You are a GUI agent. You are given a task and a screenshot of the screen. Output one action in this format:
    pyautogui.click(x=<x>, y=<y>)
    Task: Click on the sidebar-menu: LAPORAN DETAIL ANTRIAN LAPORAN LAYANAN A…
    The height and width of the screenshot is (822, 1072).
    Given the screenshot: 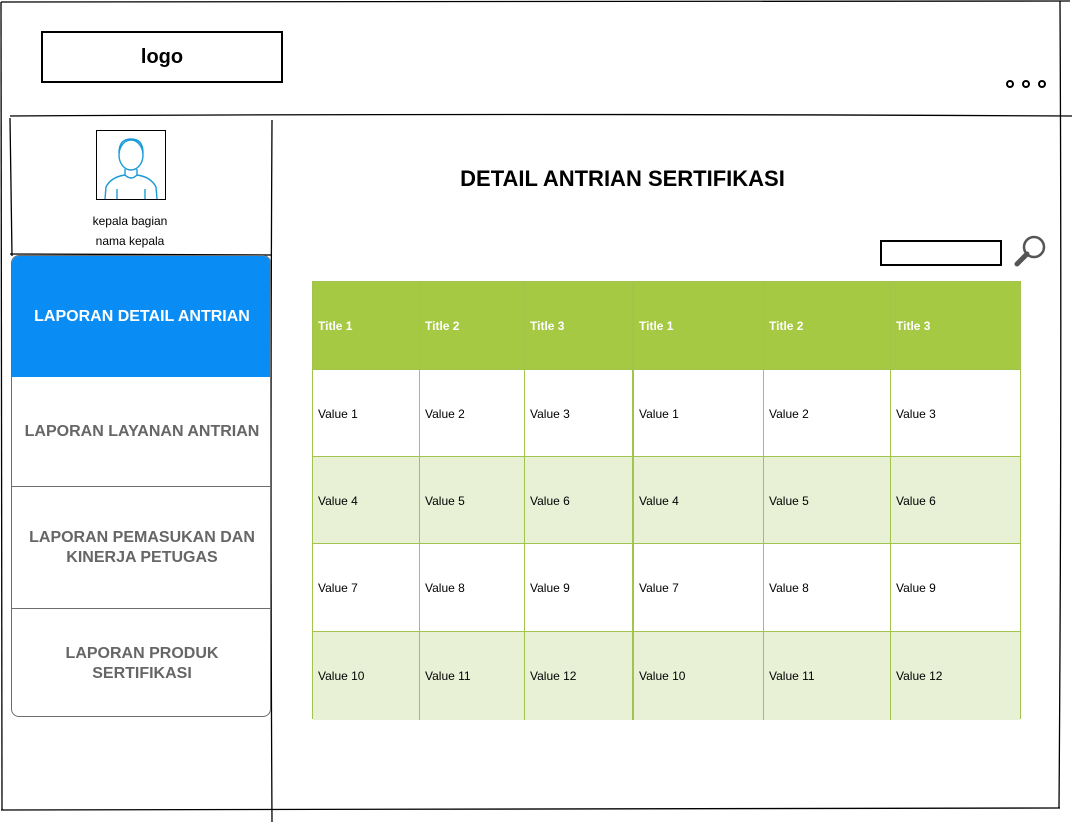 What is the action you would take?
    pyautogui.click(x=141, y=486)
    